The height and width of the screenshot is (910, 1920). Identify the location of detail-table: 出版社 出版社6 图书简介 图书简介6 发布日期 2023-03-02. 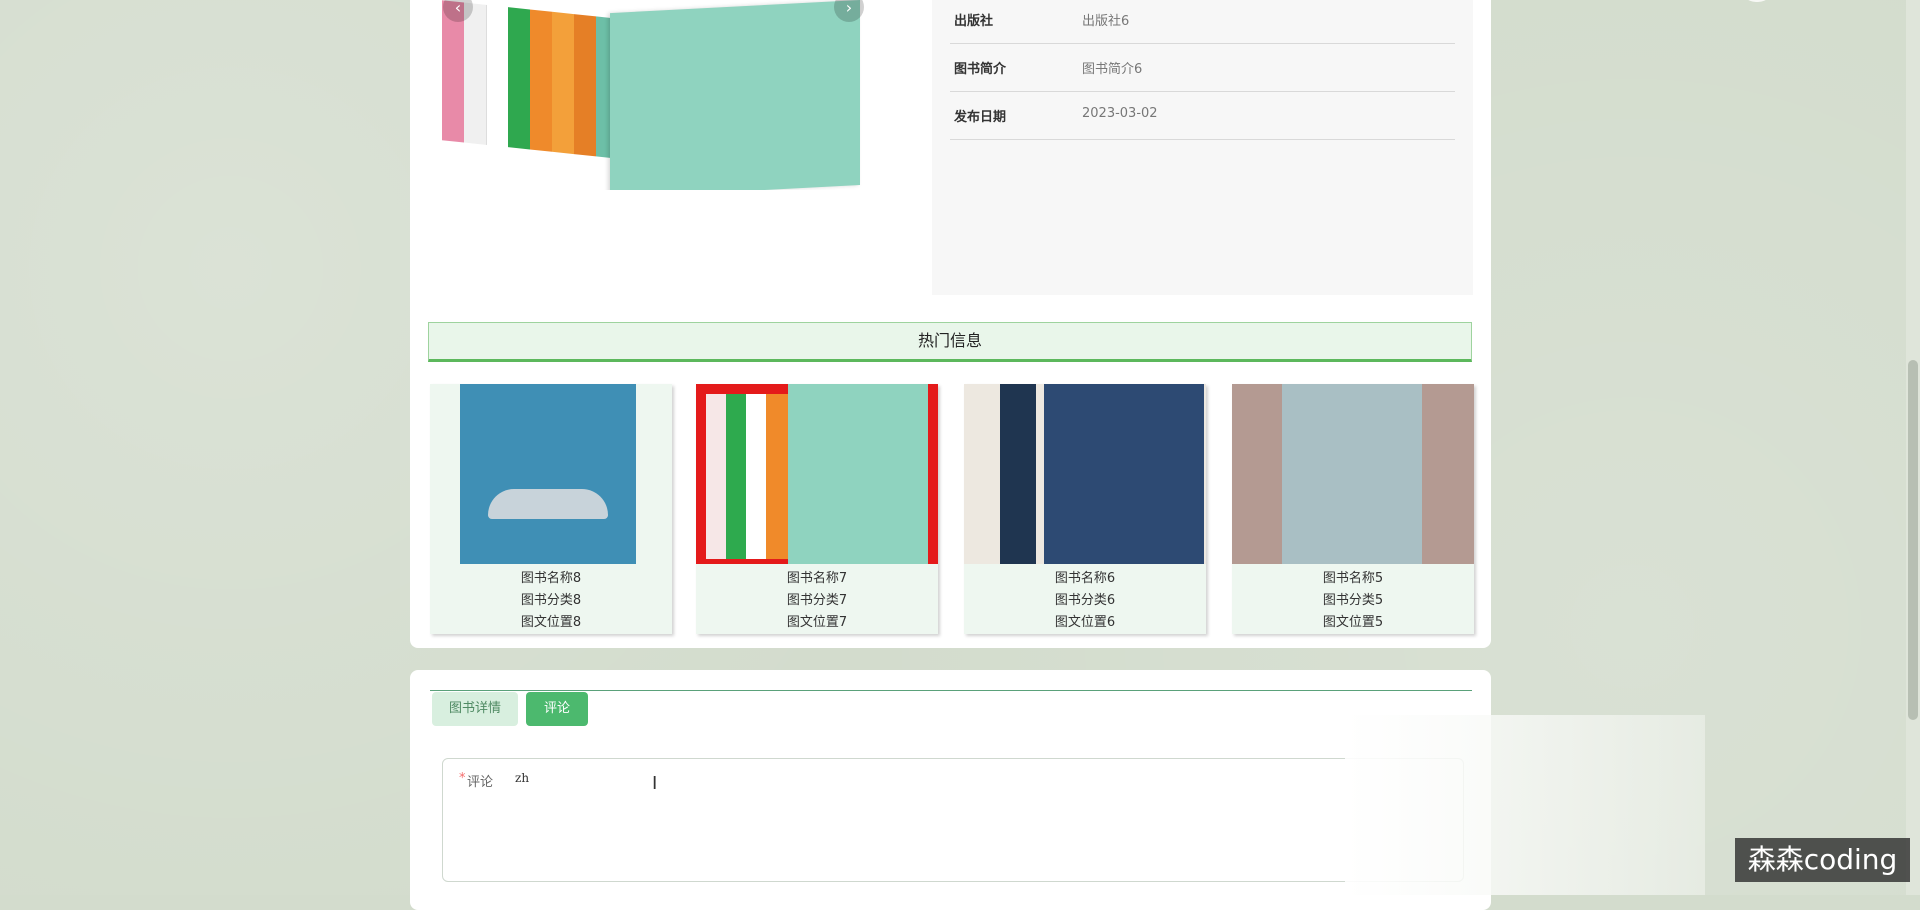
(1202, 147).